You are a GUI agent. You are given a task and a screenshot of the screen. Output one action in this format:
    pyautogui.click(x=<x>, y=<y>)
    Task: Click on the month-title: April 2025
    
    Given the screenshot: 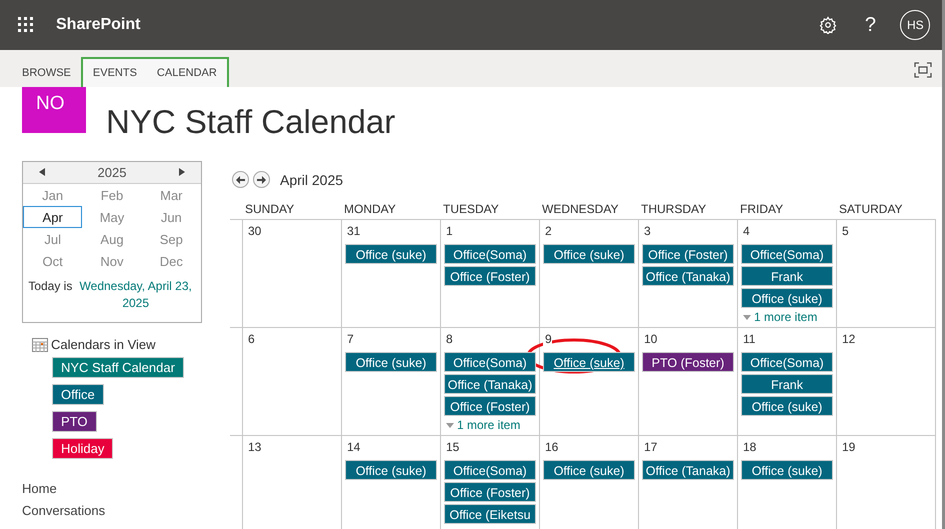 What is the action you would take?
    pyautogui.click(x=312, y=180)
    